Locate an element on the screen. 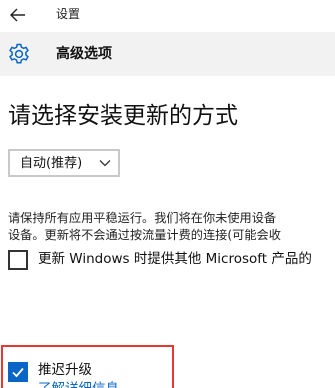 This screenshot has width=335, height=388. other-products-checkbox is located at coordinates (18, 260).